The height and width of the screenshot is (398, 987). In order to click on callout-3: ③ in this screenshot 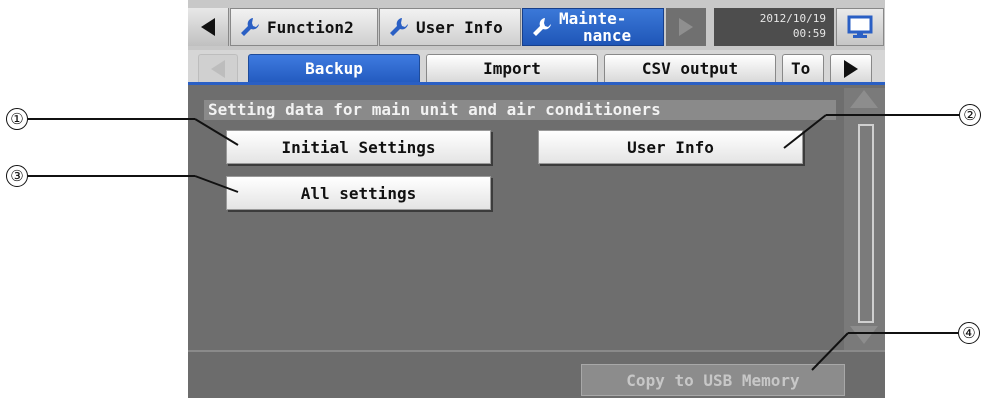, I will do `click(17, 176)`.